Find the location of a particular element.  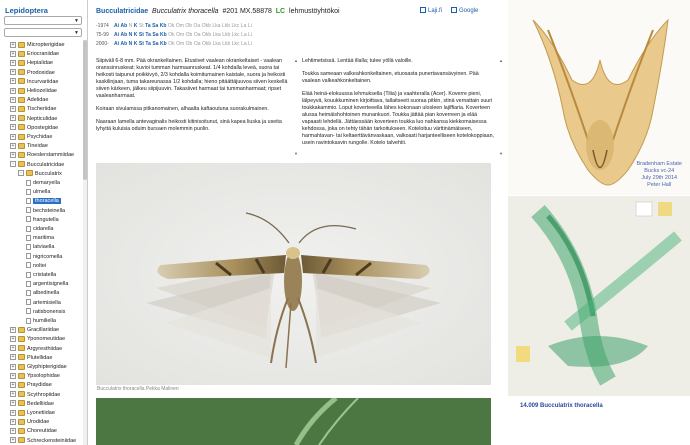

sidebar-scrollbar is located at coordinates (85, 242).